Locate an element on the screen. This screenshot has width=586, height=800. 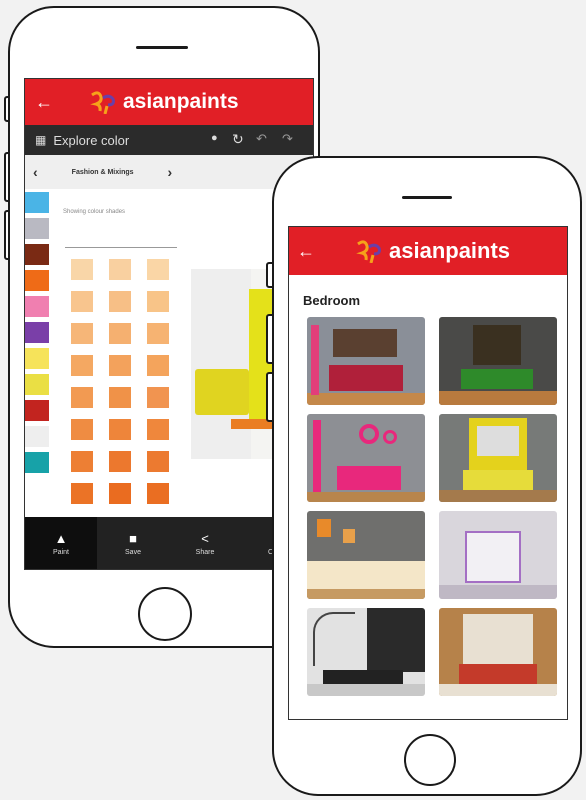
room-tile-tree-mural is located at coordinates (366, 652).